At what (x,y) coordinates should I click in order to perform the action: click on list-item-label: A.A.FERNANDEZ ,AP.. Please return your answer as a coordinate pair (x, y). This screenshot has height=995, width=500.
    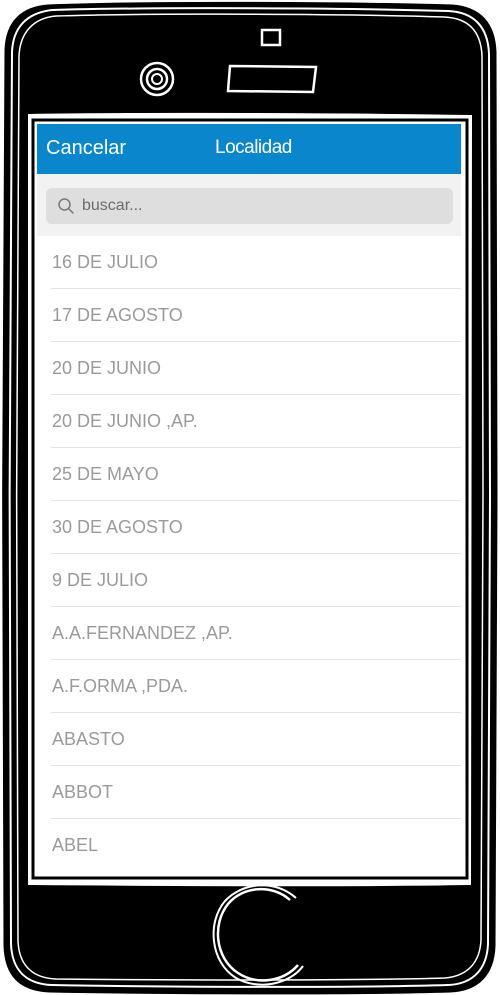
    Looking at the image, I should click on (142, 633).